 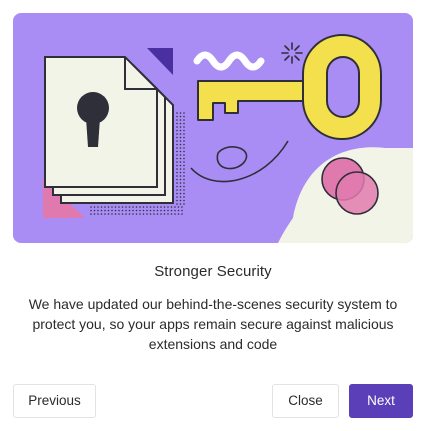 I want to click on dialog-title: Stronger Security, so click(x=213, y=271).